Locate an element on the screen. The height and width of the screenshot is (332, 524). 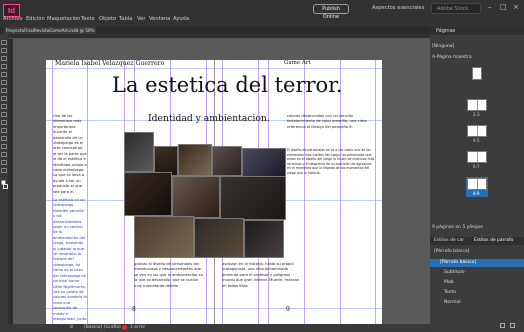
pen-tool-icon is located at coordinates (4, 90).